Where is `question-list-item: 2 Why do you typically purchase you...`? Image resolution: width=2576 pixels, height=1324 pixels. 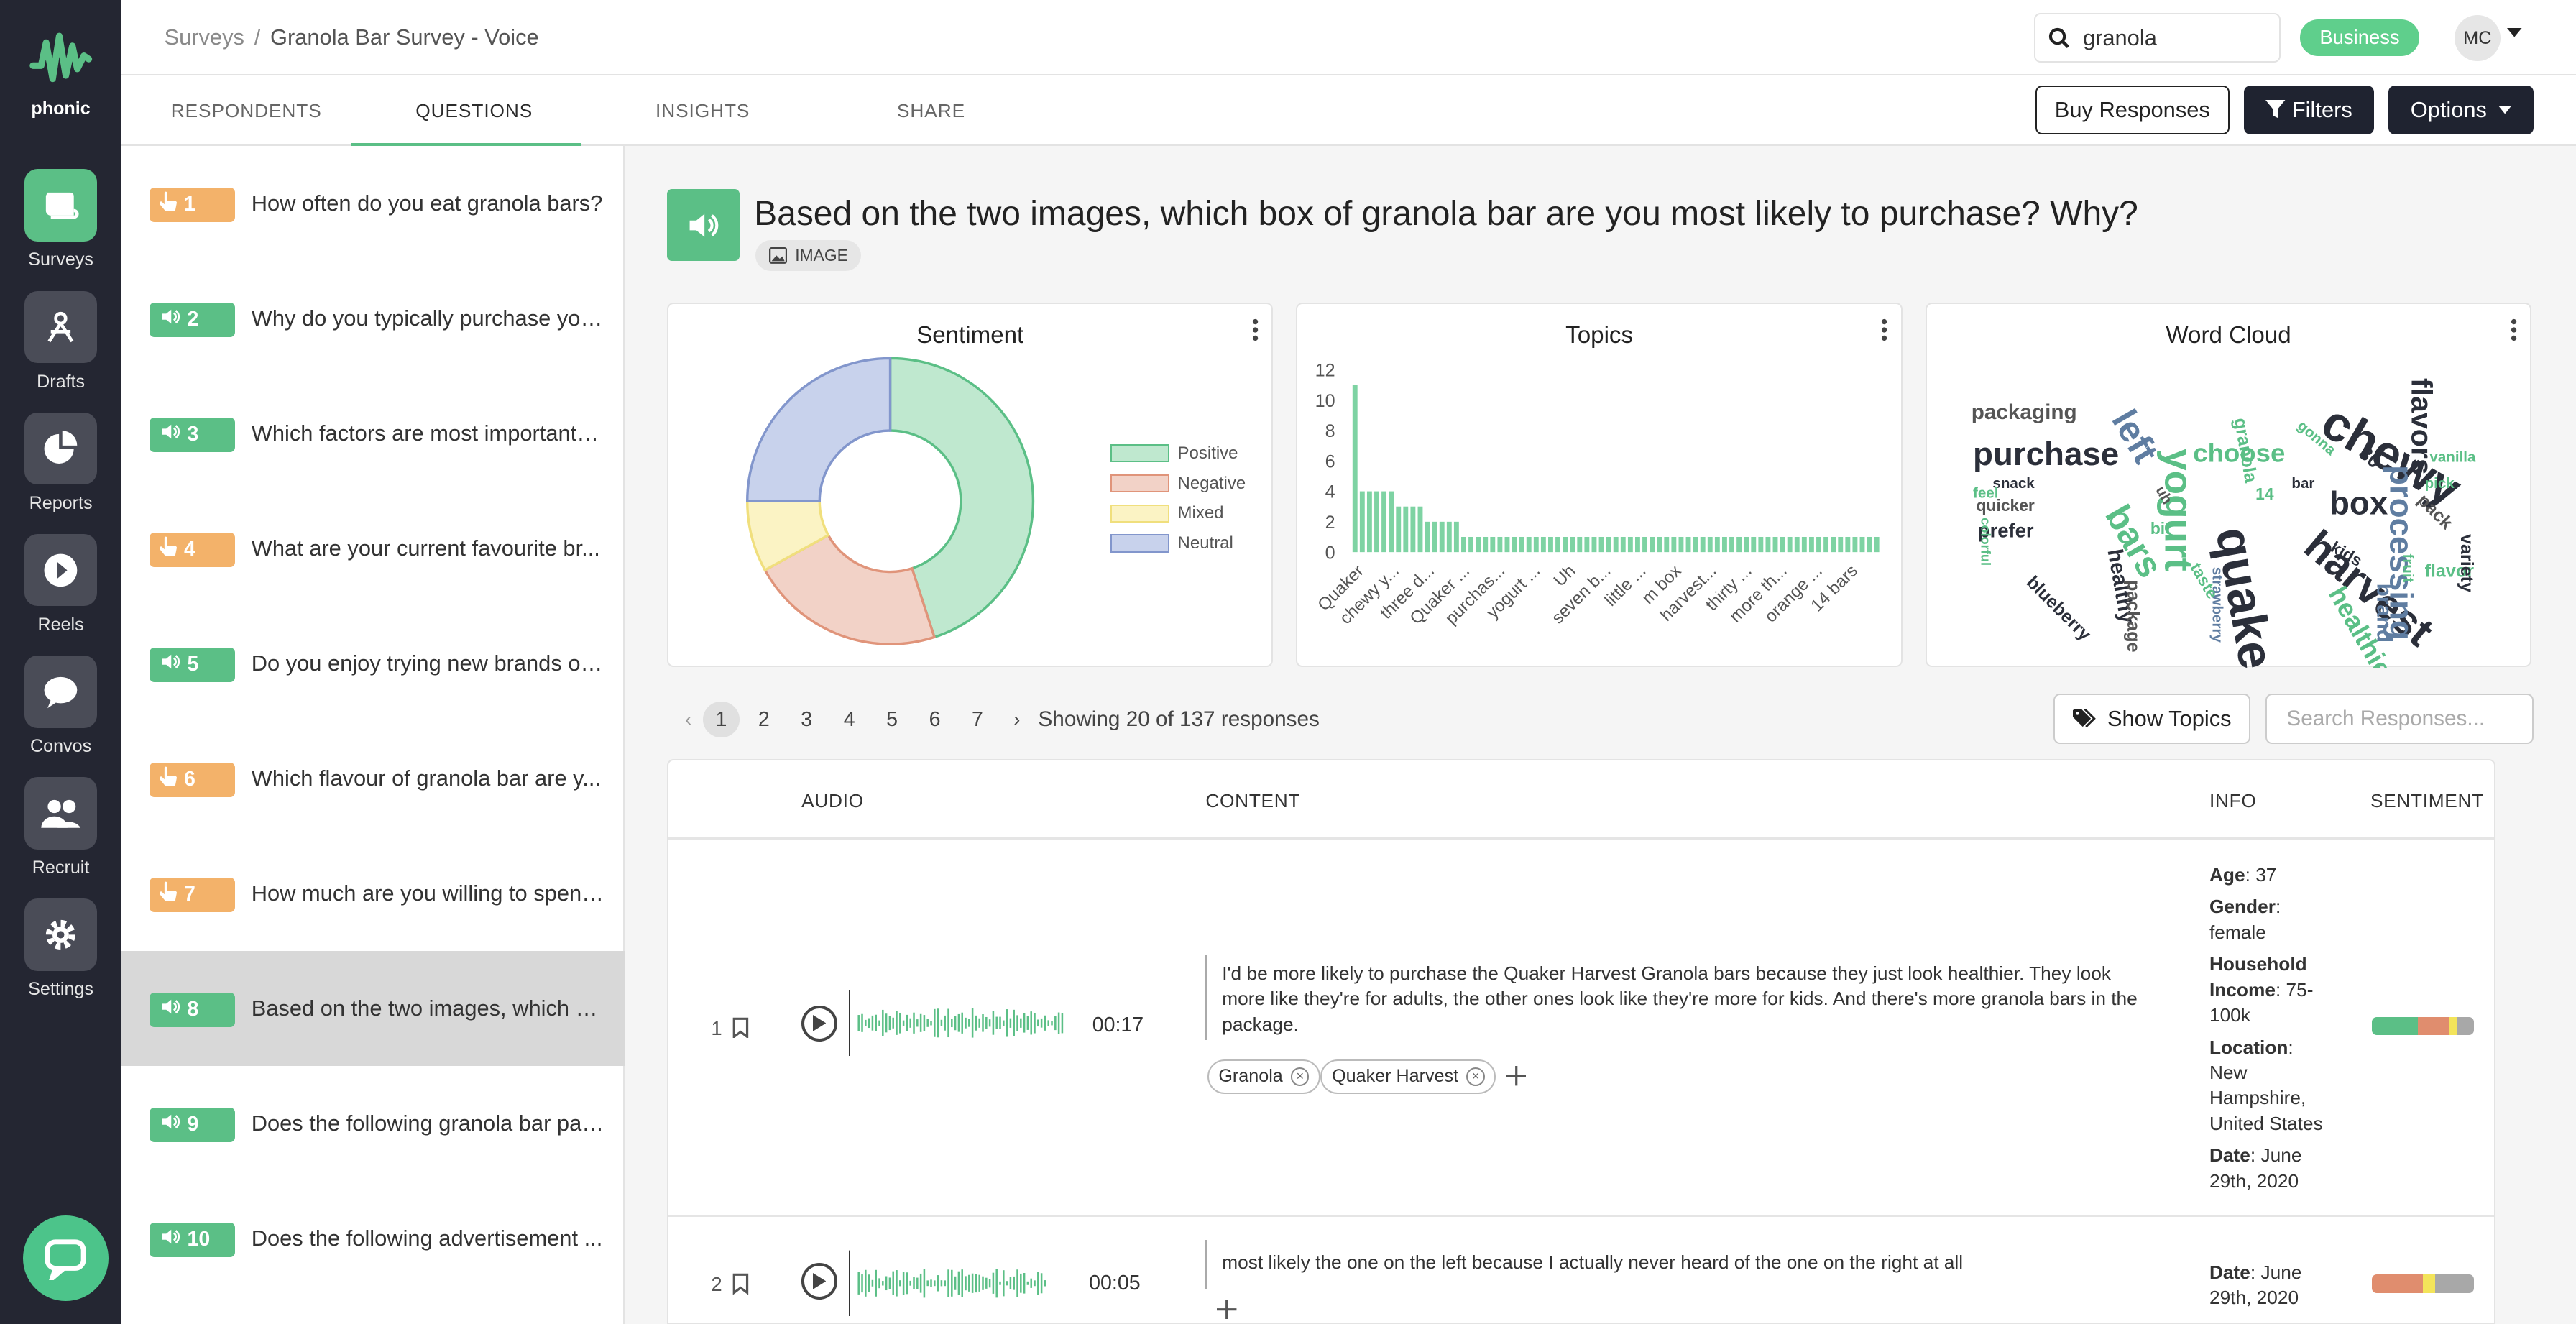
question-list-item: 2 Why do you typically purchase you... is located at coordinates (372, 318).